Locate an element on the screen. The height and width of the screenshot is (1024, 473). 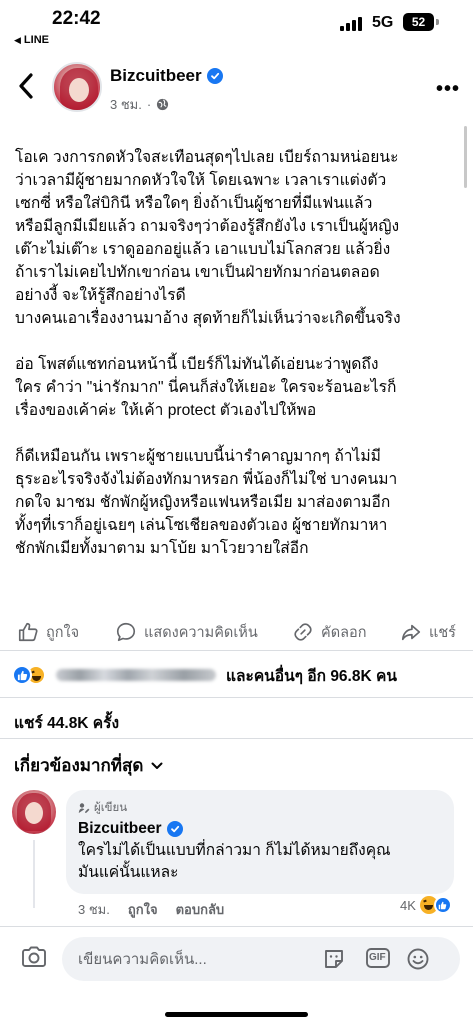
thumbs-up-icon is located at coordinates (28, 632).